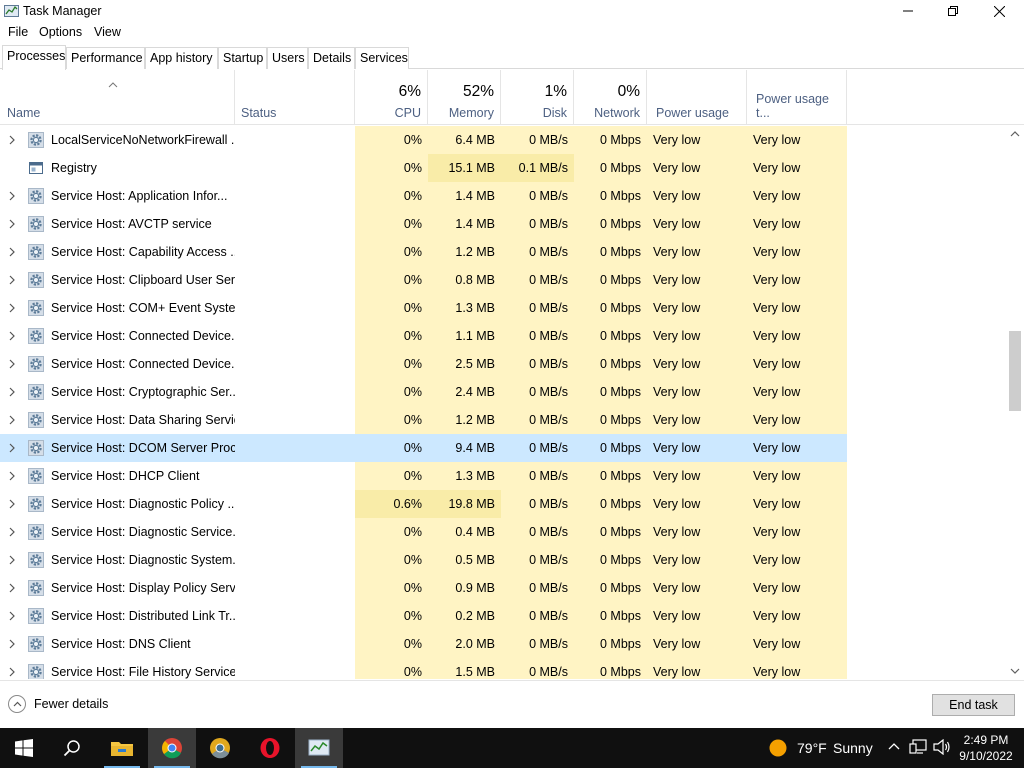 The width and height of the screenshot is (1024, 768). Describe the element at coordinates (74, 168) in the screenshot. I see `process-name: Registry` at that location.